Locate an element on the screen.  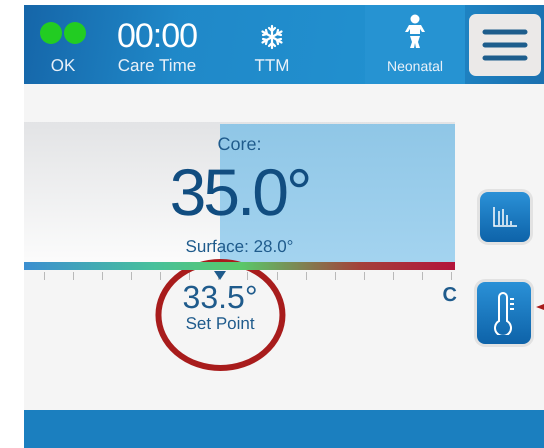
care-time-value: 00:00 is located at coordinates (157, 36).